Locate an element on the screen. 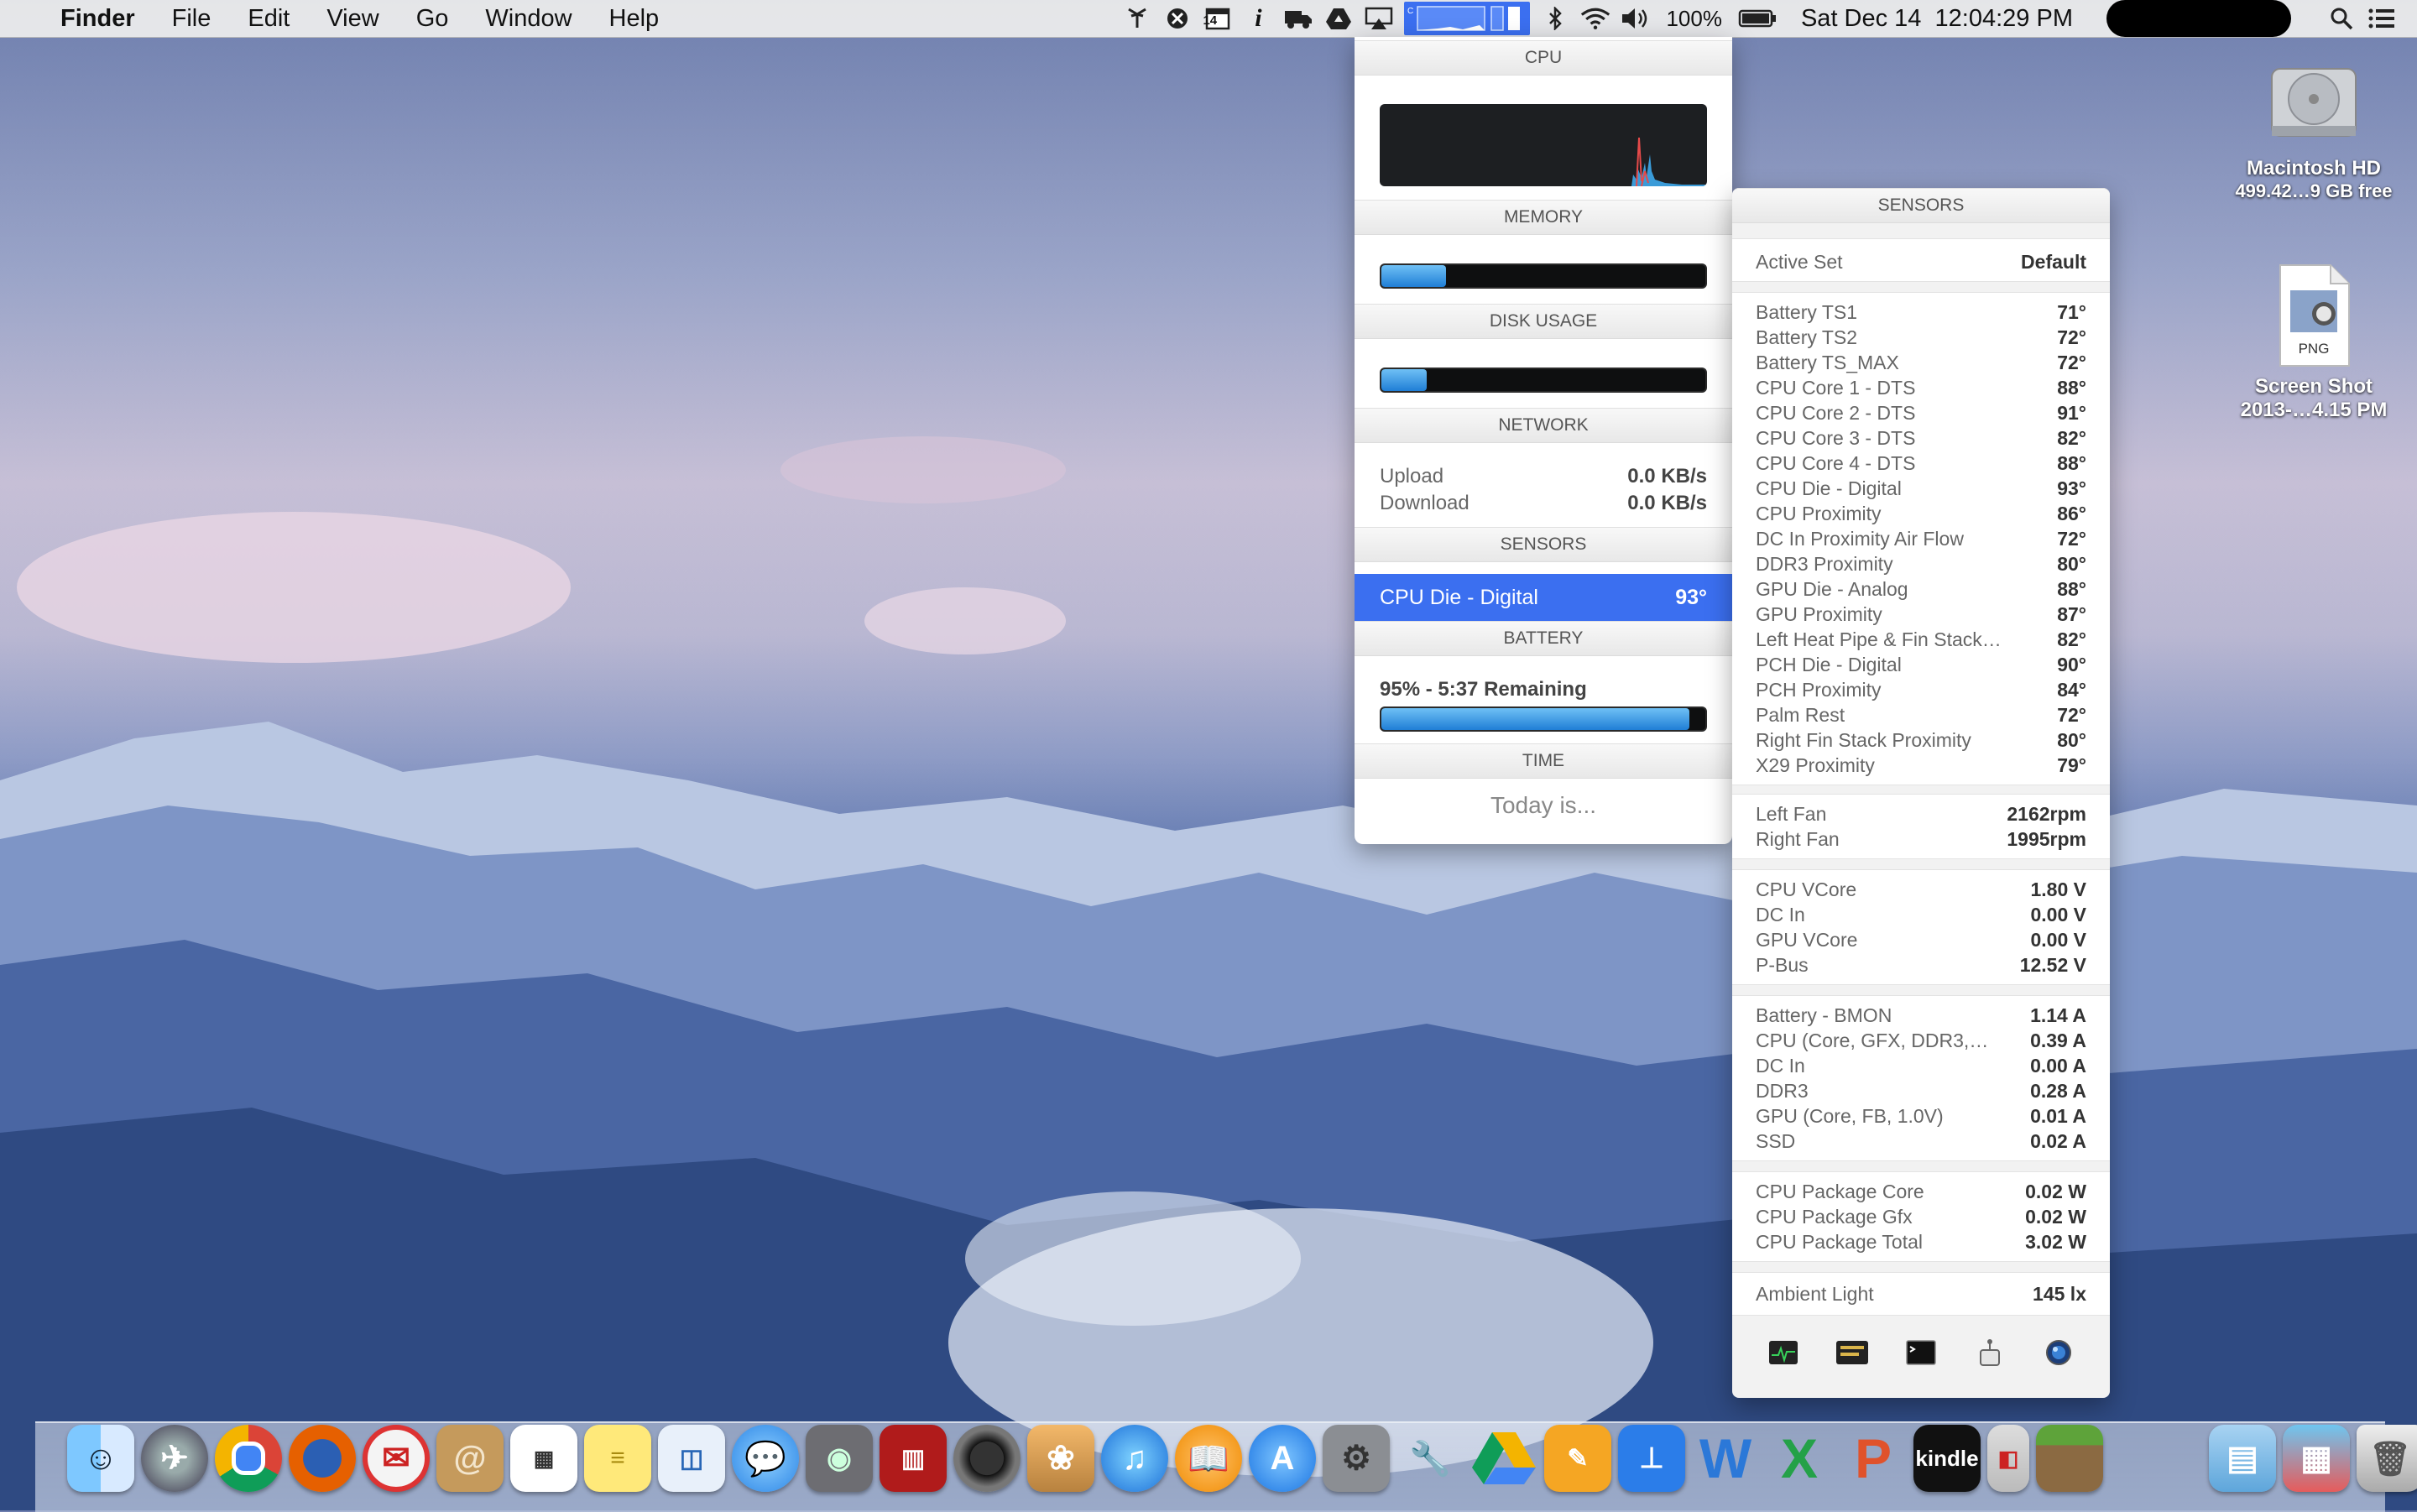 Image resolution: width=2417 pixels, height=1512 pixels. system-monitor-menu-extra: C is located at coordinates (1467, 18).